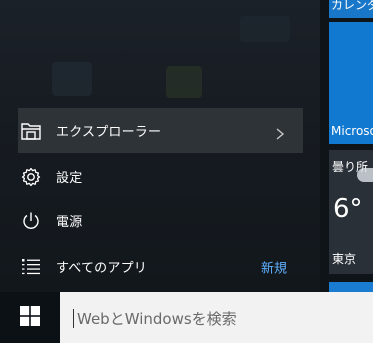  I want to click on menu-item-all-apps: すべてのアプリ 新規, so click(160, 266).